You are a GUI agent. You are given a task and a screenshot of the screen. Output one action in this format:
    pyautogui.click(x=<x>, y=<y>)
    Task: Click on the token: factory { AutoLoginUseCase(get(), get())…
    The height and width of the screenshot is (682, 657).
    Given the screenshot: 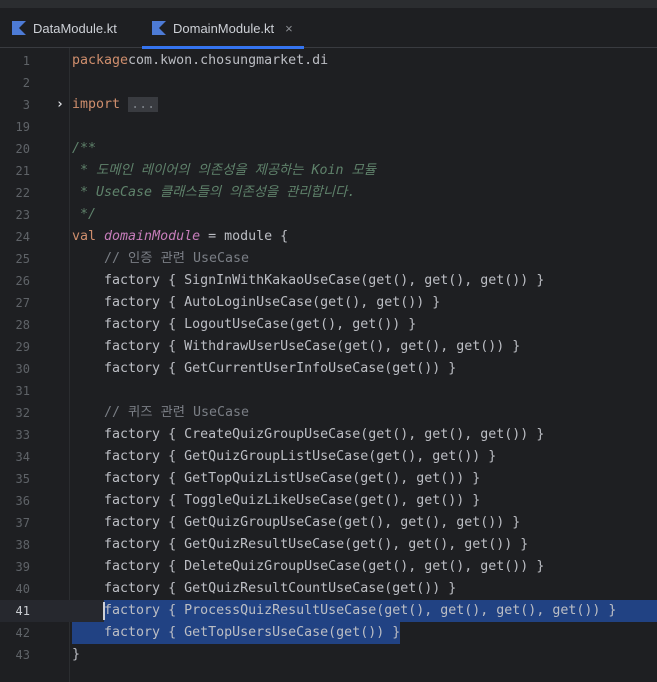 What is the action you would take?
    pyautogui.click(x=256, y=302)
    